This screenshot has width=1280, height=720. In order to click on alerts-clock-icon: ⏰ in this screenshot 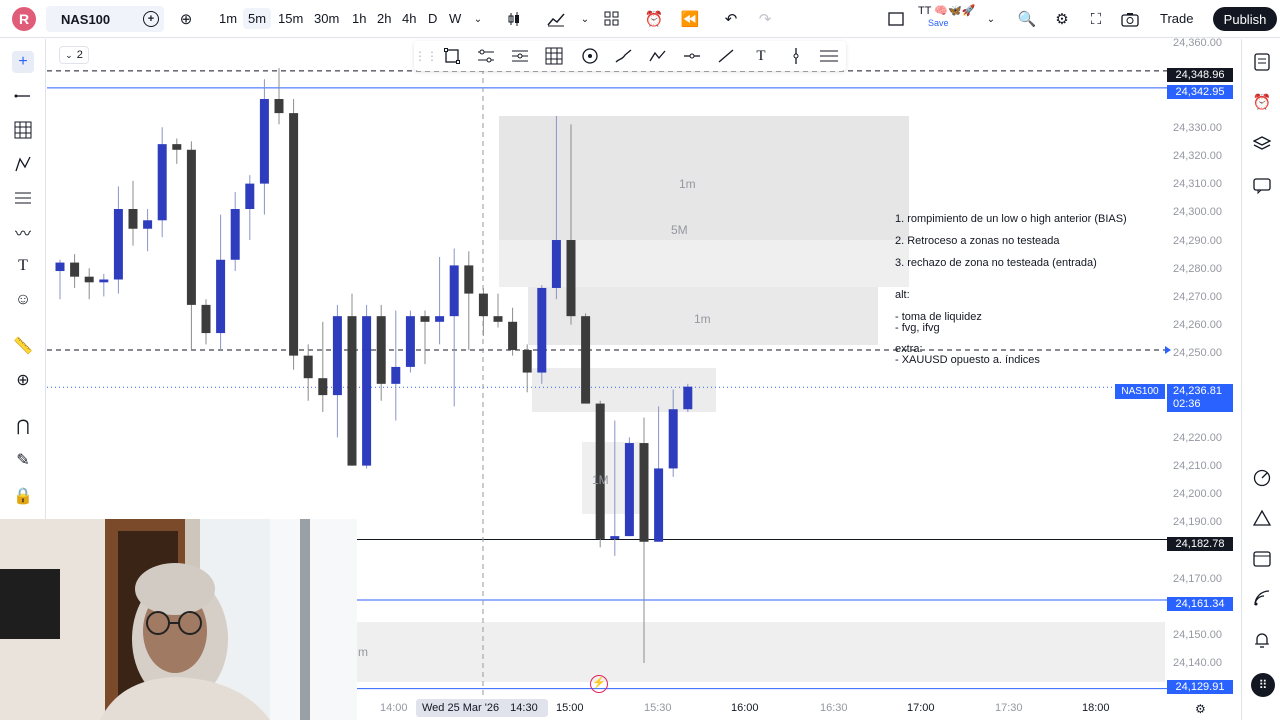, I will do `click(1262, 102)`.